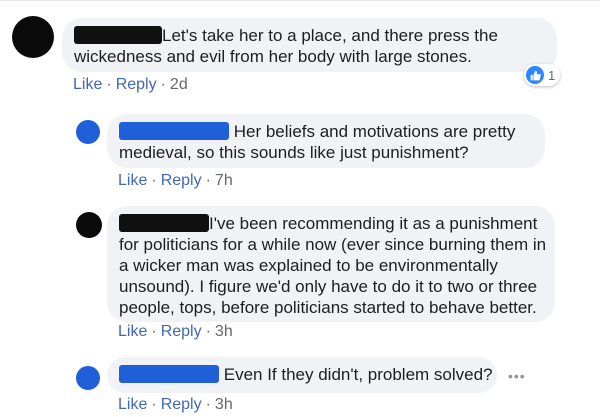 This screenshot has width=600, height=417. I want to click on more-options-icon: •••, so click(517, 376).